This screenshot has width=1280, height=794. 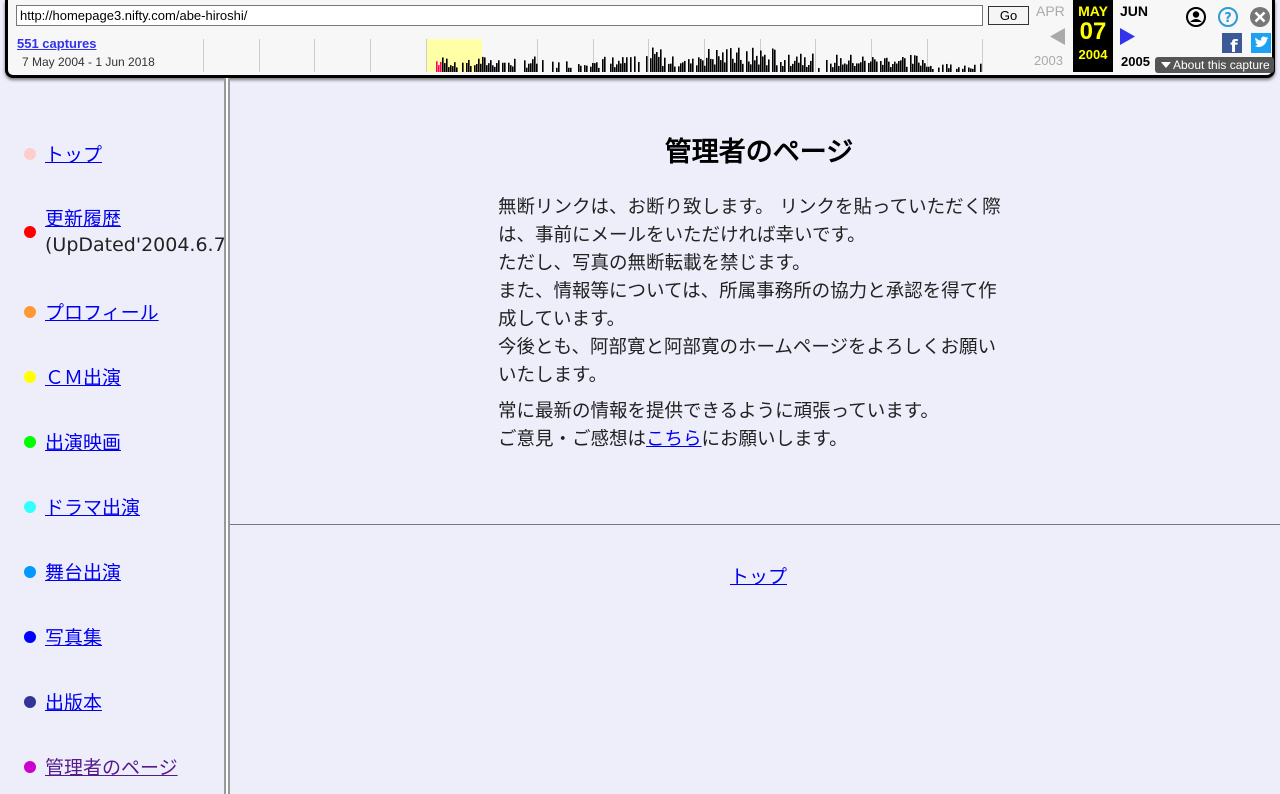 What do you see at coordinates (73, 701) in the screenshot?
I see `sidebar-link-books: 出版本` at bounding box center [73, 701].